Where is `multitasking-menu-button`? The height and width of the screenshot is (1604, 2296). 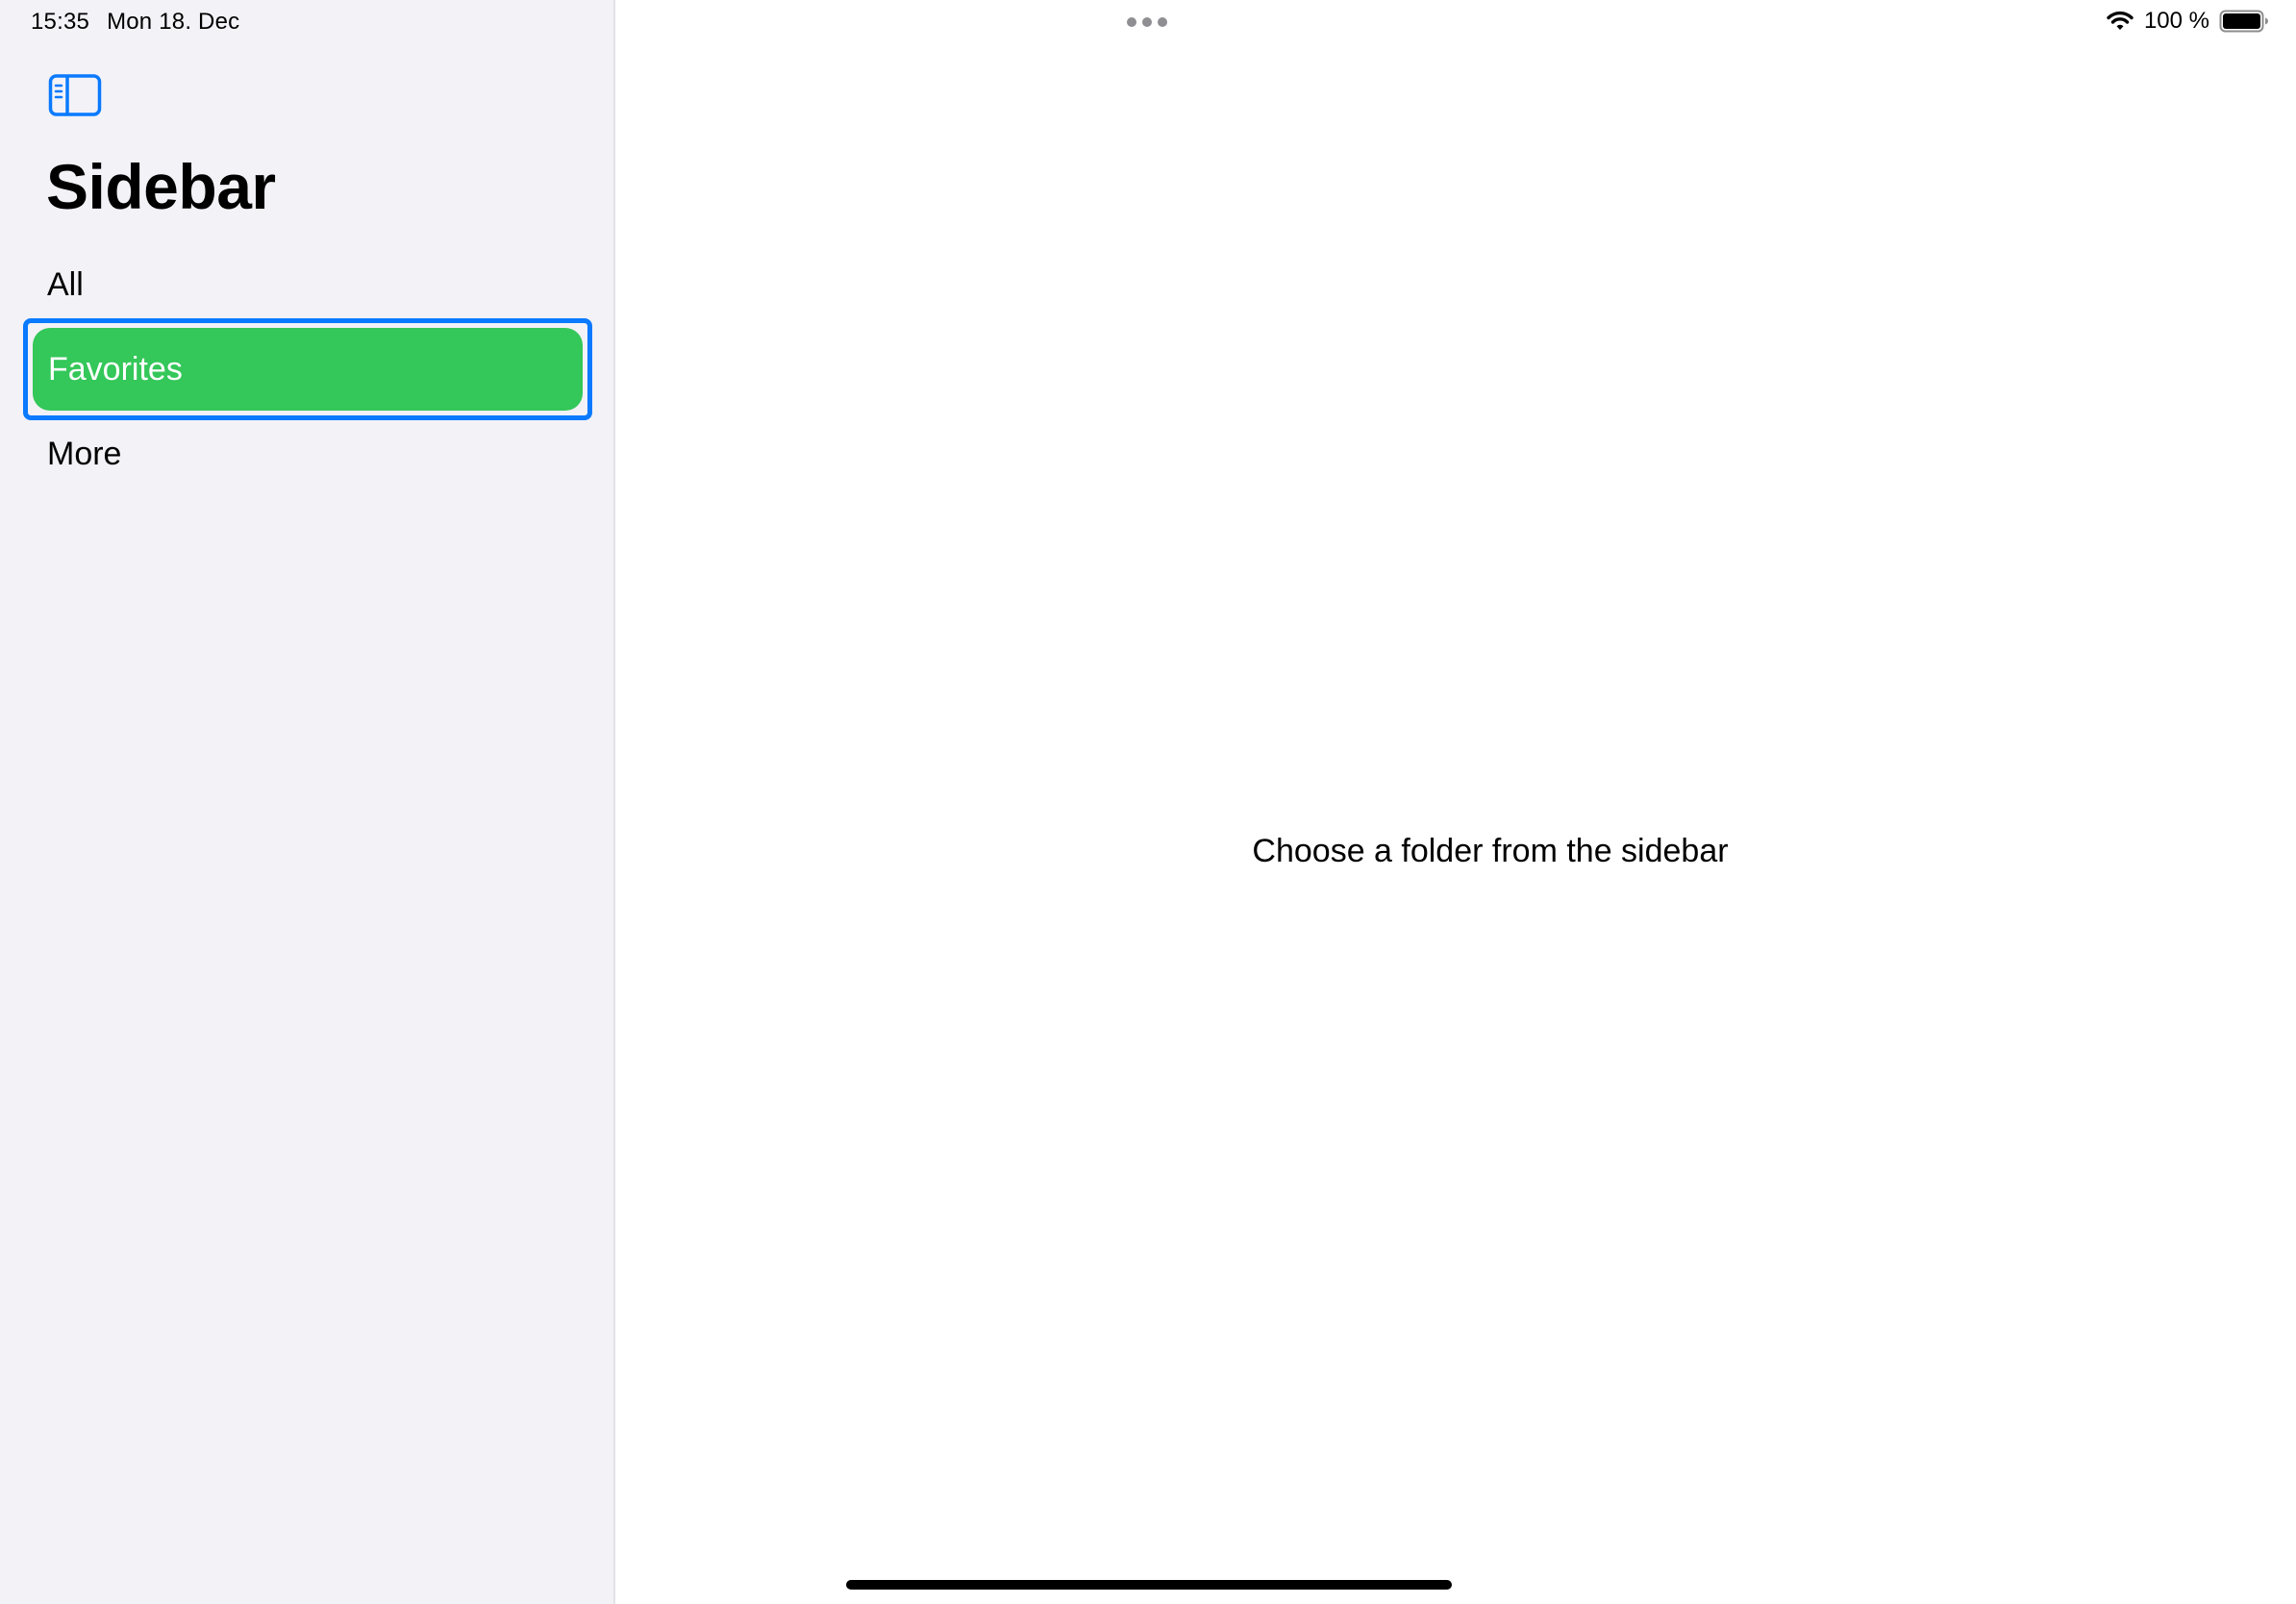
multitasking-menu-button is located at coordinates (1147, 22).